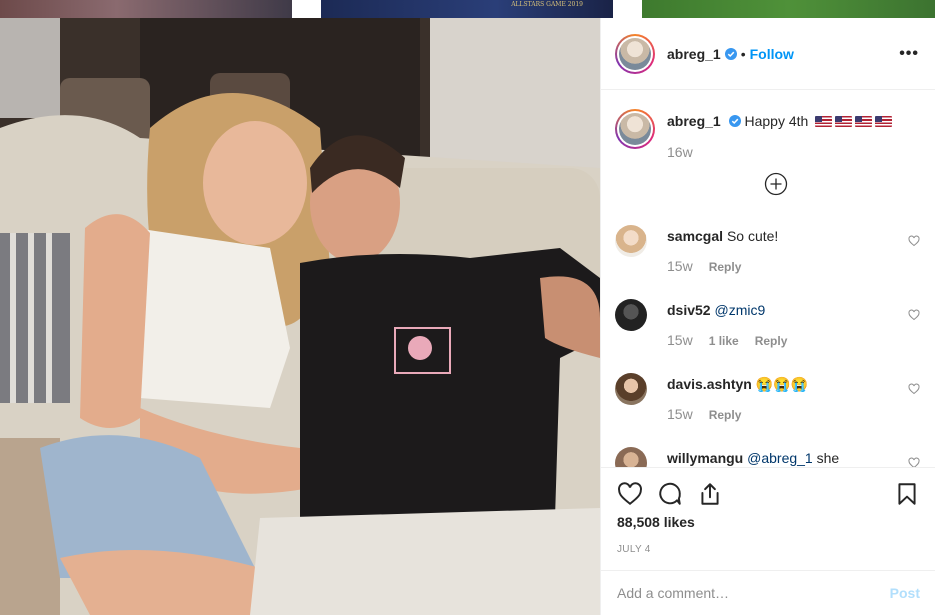  Describe the element at coordinates (907, 494) in the screenshot. I see `bookmark-icon` at that location.